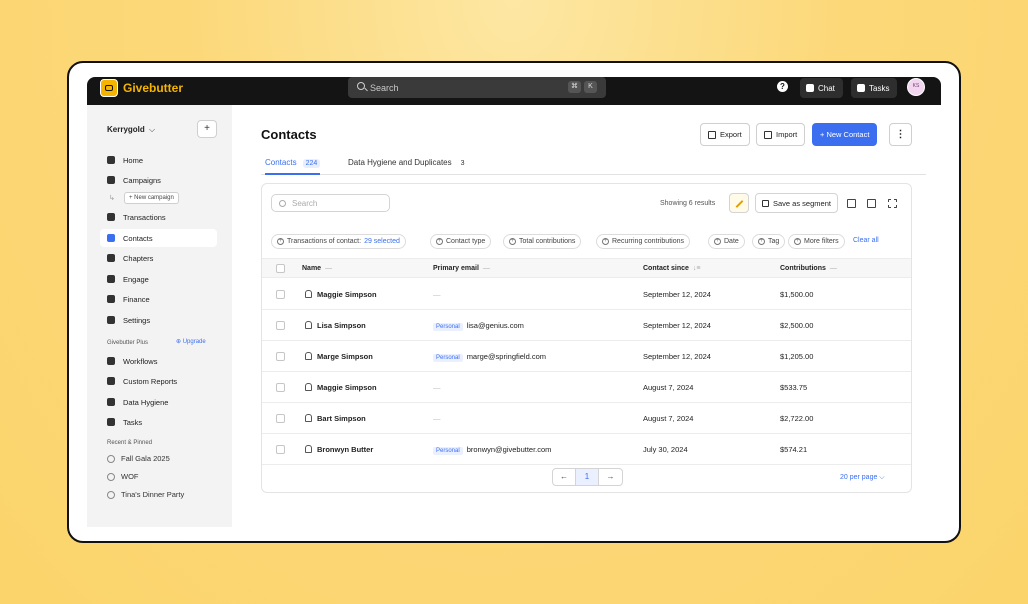 The height and width of the screenshot is (604, 1028). Describe the element at coordinates (769, 241) in the screenshot. I see `filter-tag: + Tag` at that location.